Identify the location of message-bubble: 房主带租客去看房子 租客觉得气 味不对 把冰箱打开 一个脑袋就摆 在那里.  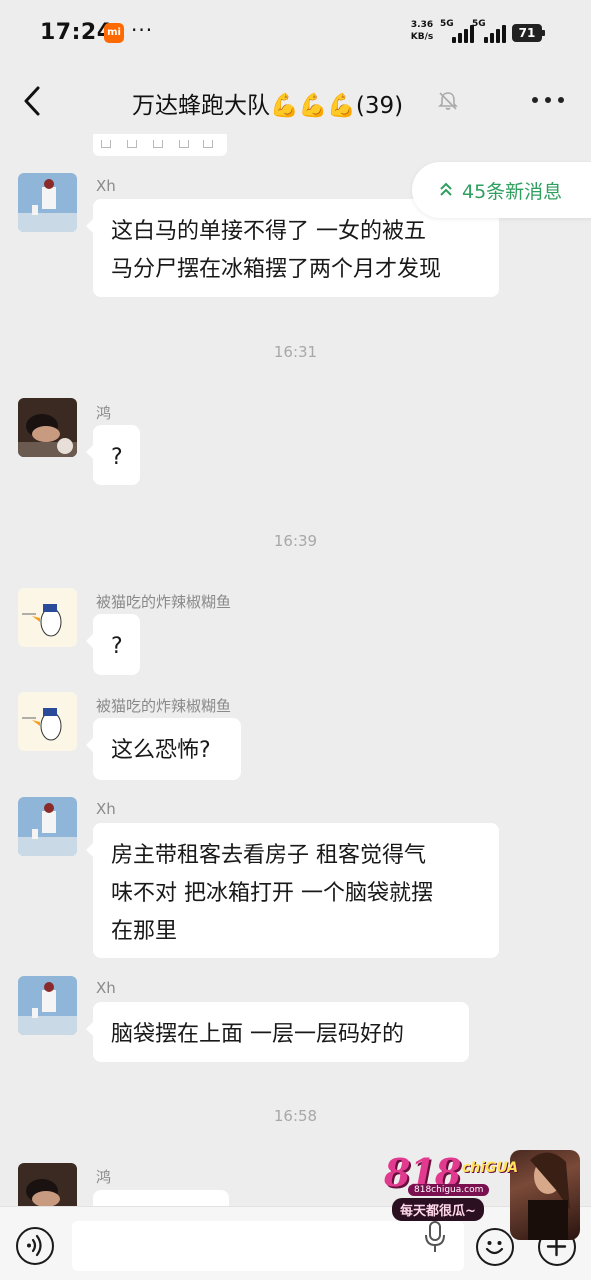
(292, 890).